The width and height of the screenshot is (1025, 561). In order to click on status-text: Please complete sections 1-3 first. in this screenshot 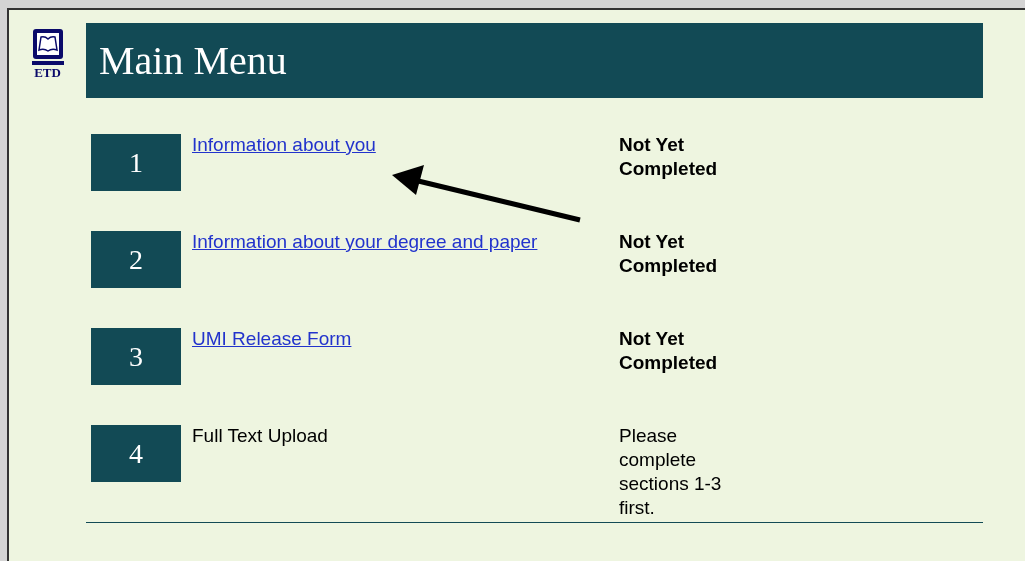, I will do `click(670, 471)`.